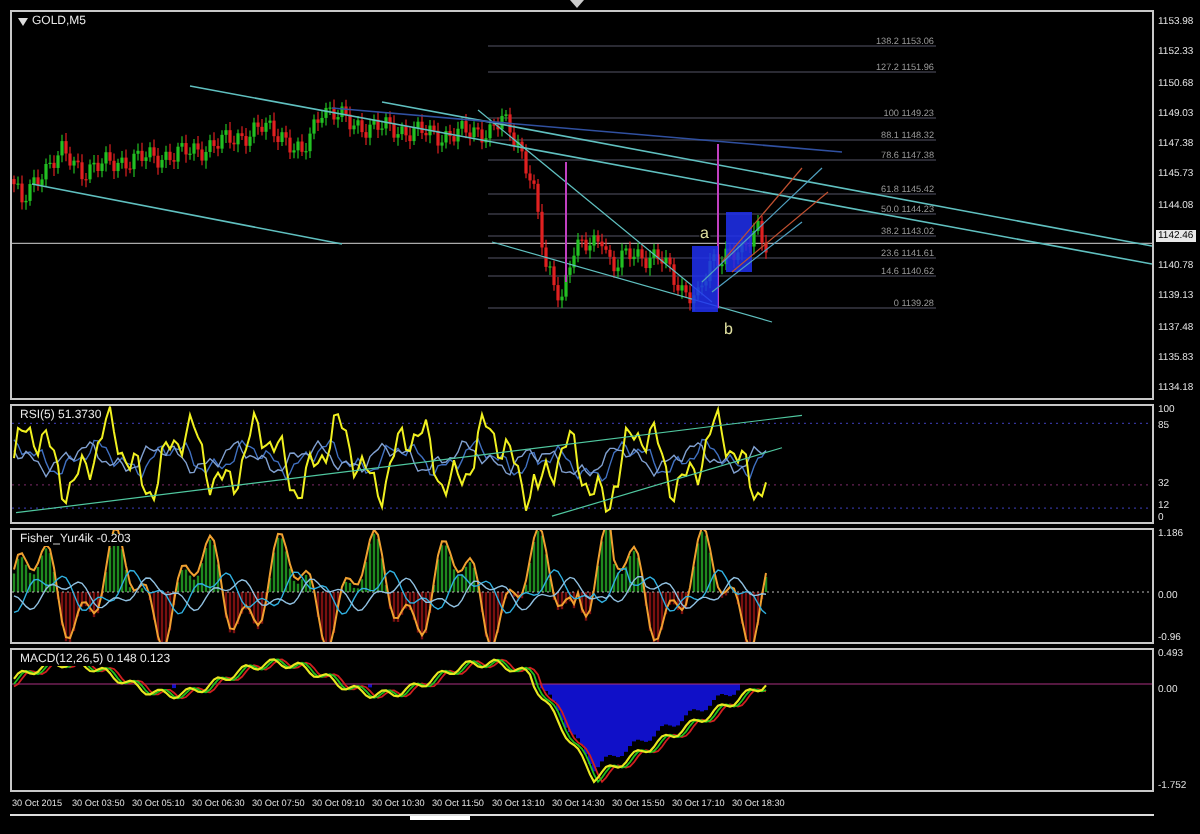 This screenshot has height=834, width=1200. What do you see at coordinates (704, 233) in the screenshot?
I see `wave-label: a` at bounding box center [704, 233].